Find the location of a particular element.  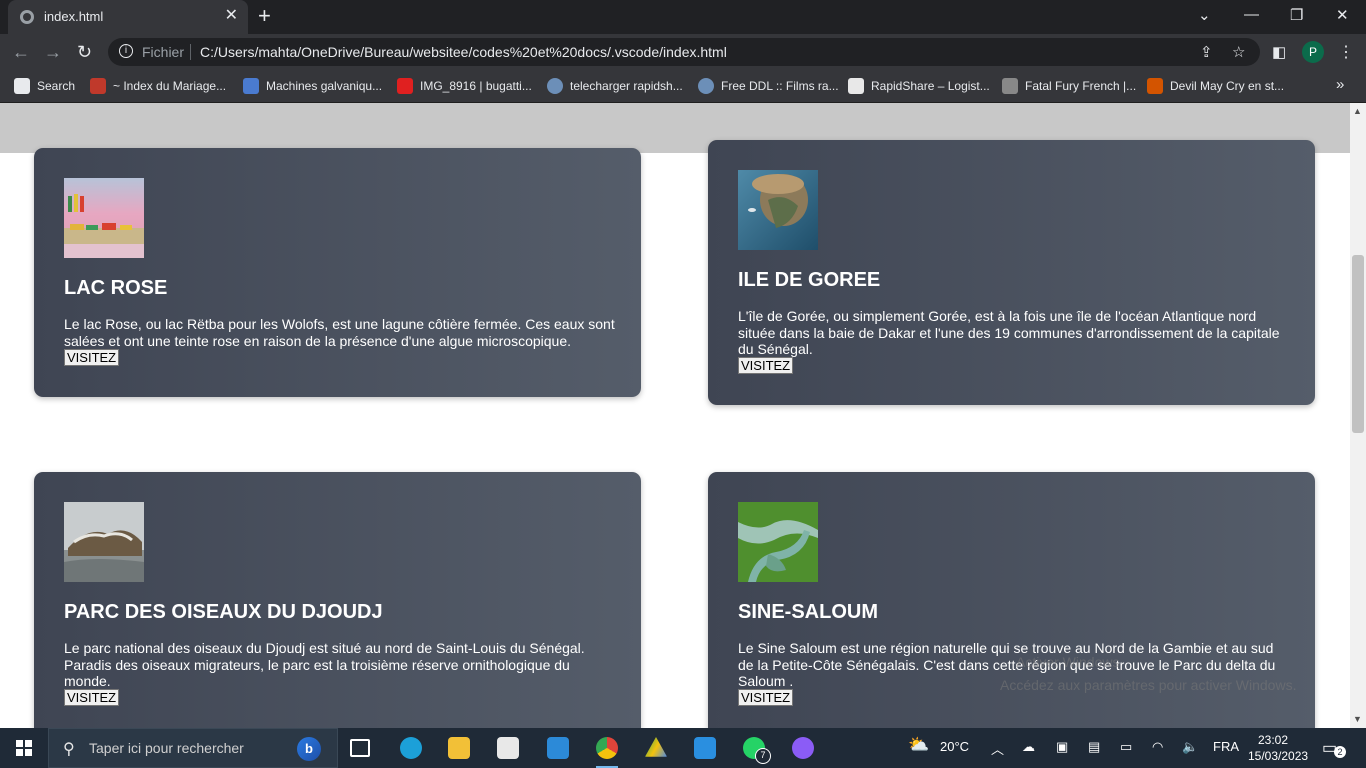

scroll-up-arrow-icon: ▲ is located at coordinates (1357, 111).